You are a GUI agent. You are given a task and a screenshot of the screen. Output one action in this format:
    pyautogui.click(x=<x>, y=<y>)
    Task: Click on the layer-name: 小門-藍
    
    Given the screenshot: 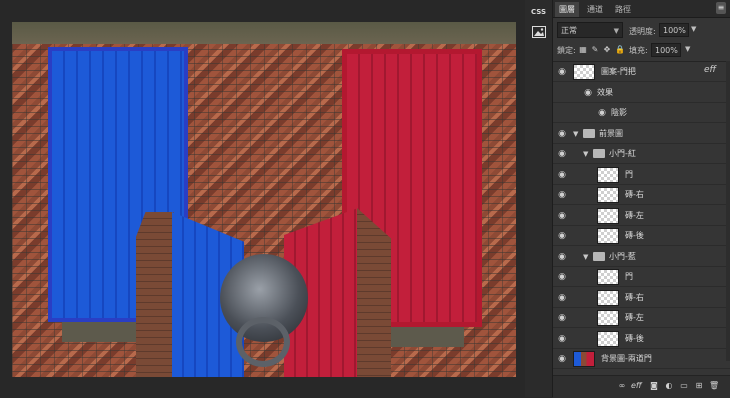 What is the action you would take?
    pyautogui.click(x=622, y=256)
    